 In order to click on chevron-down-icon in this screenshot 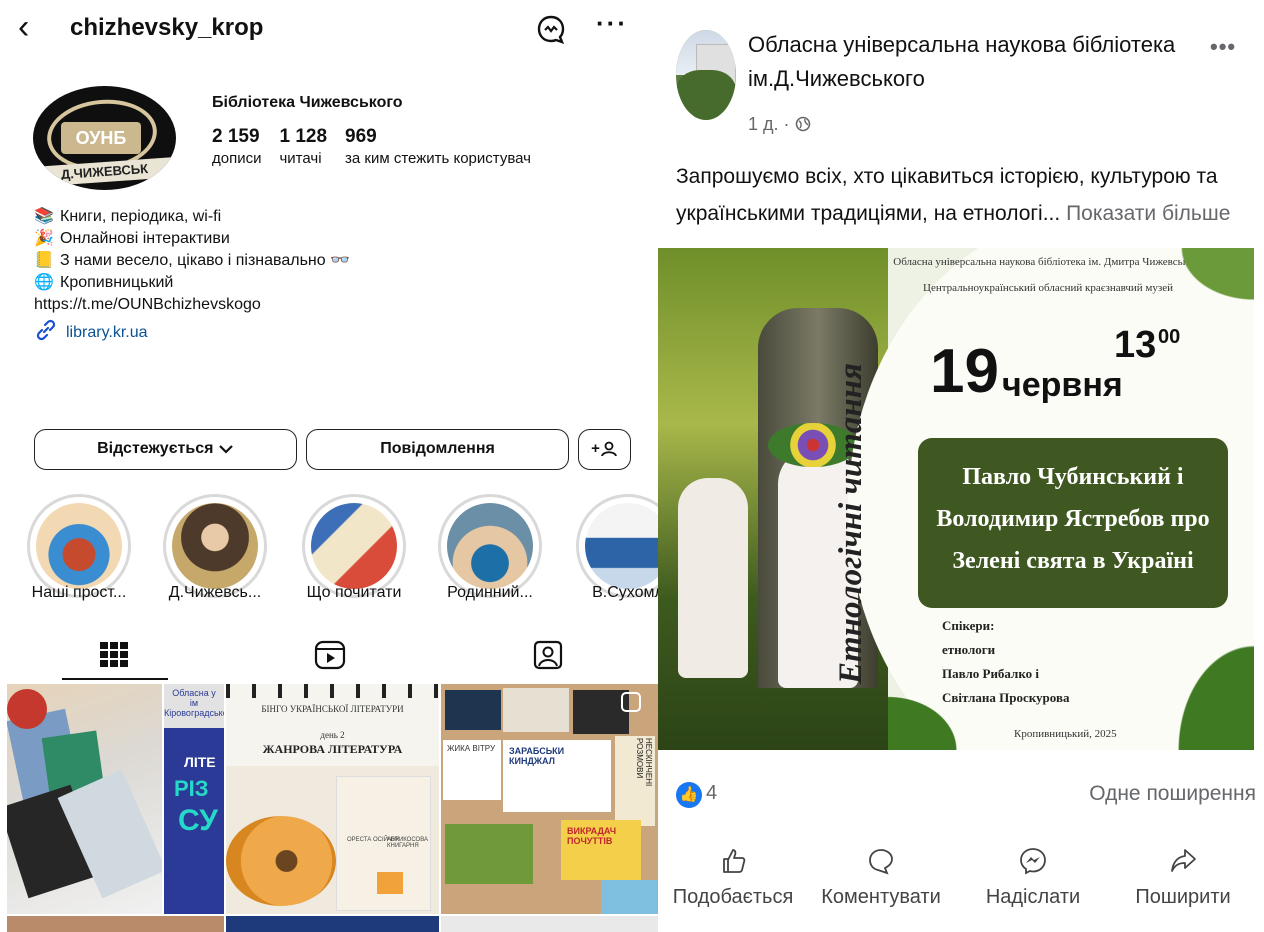, I will do `click(226, 448)`.